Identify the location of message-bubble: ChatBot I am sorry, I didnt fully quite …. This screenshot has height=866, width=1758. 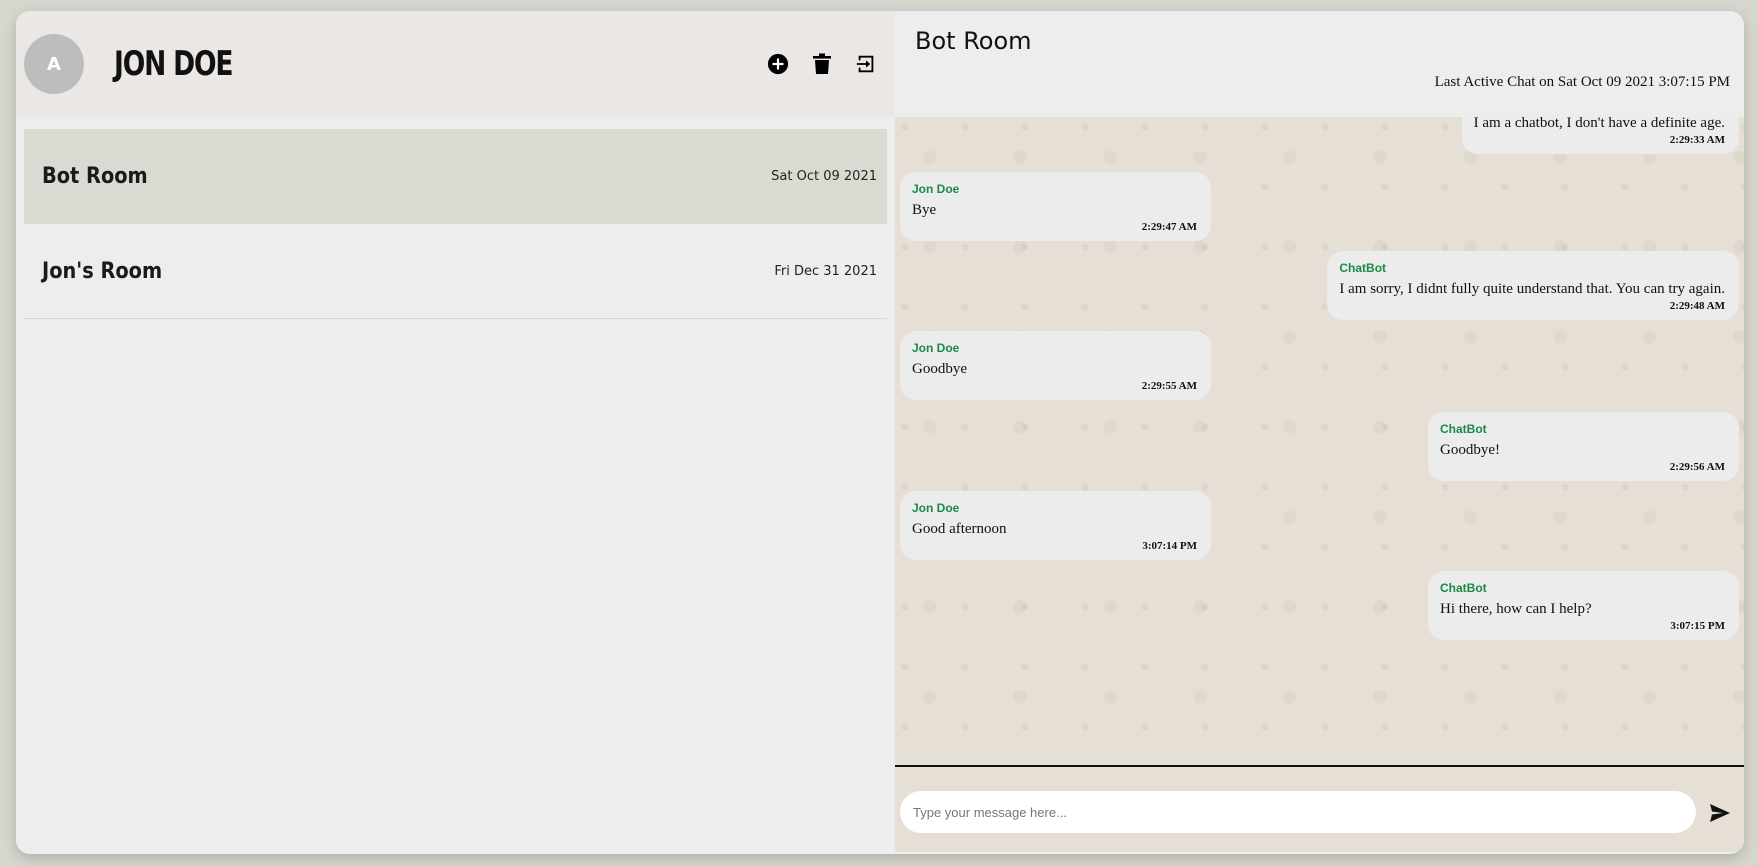
(1533, 285).